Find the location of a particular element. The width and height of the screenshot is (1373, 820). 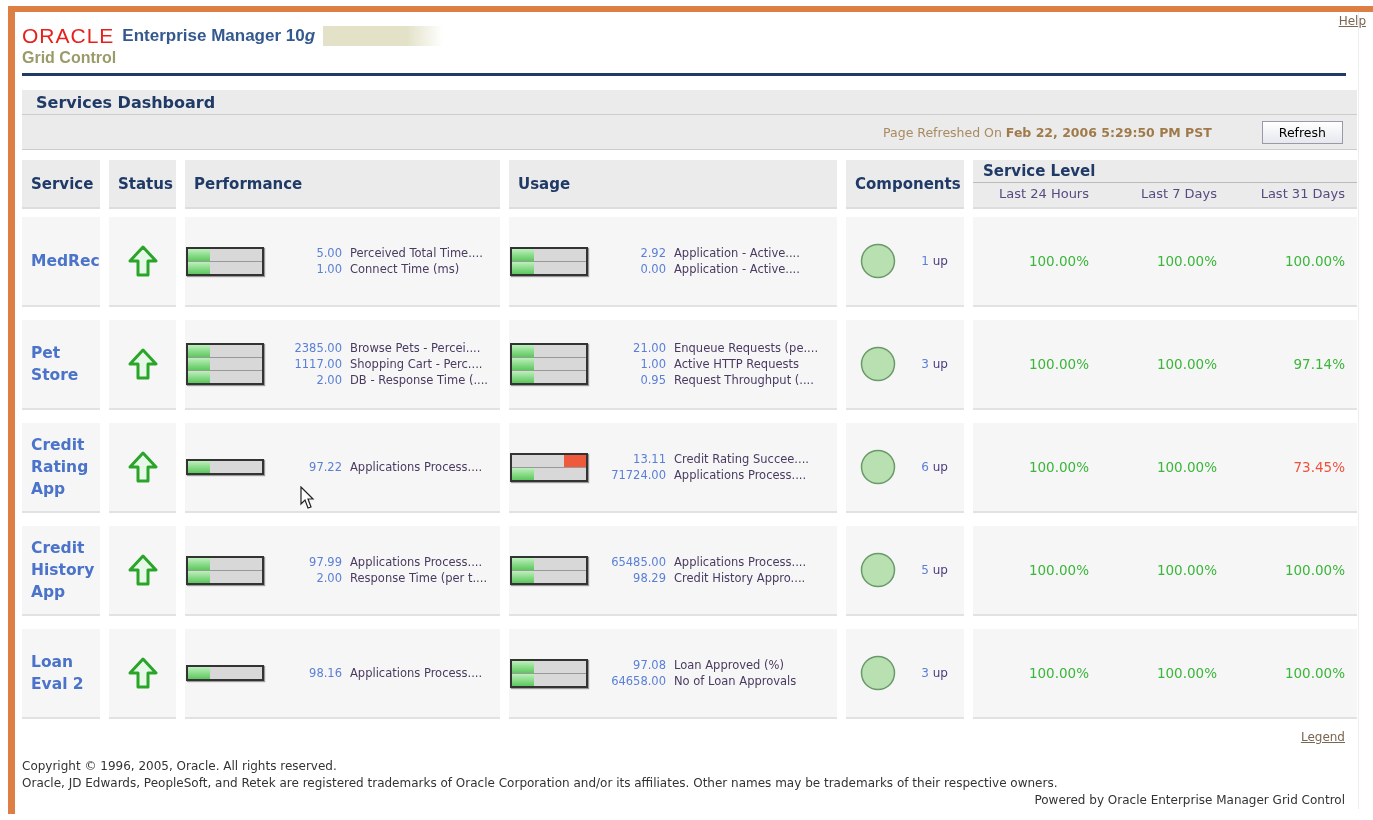

component-count-link: 1 is located at coordinates (925, 261).